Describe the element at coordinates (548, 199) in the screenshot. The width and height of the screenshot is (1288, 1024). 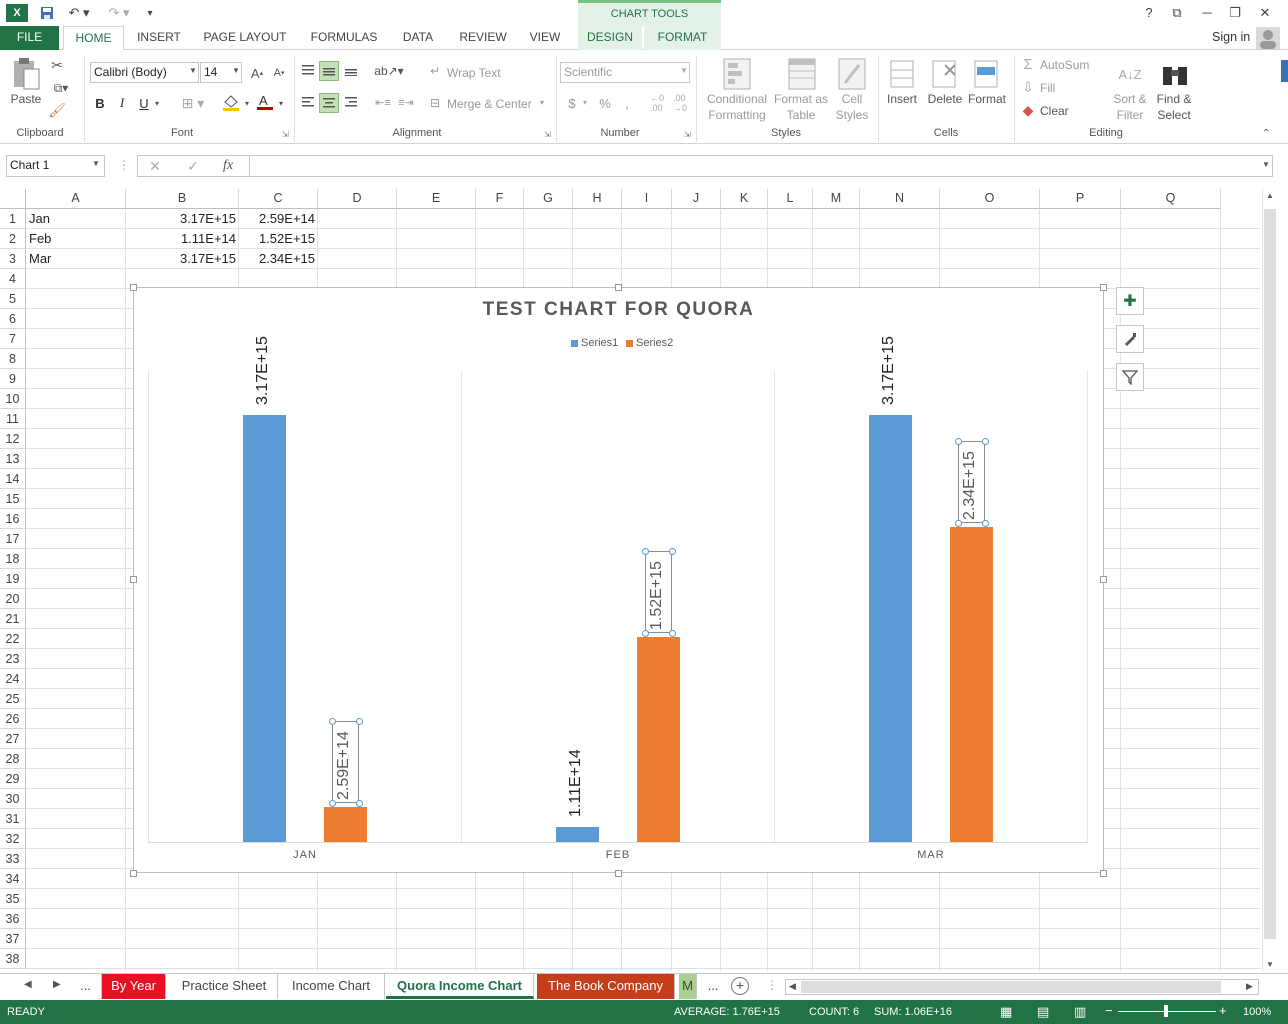
I see `column-header-g: G` at that location.